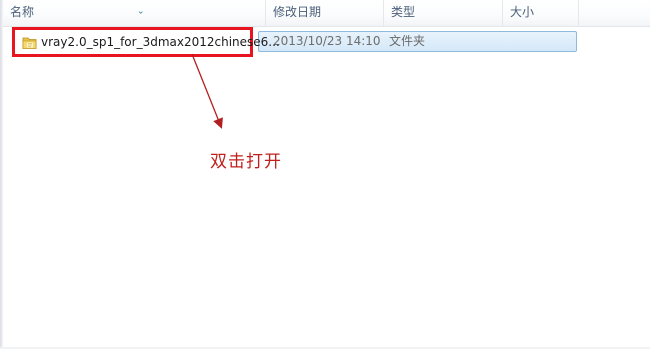 The image size is (650, 349). What do you see at coordinates (22, 12) in the screenshot?
I see `column-header-name-label: 名称` at bounding box center [22, 12].